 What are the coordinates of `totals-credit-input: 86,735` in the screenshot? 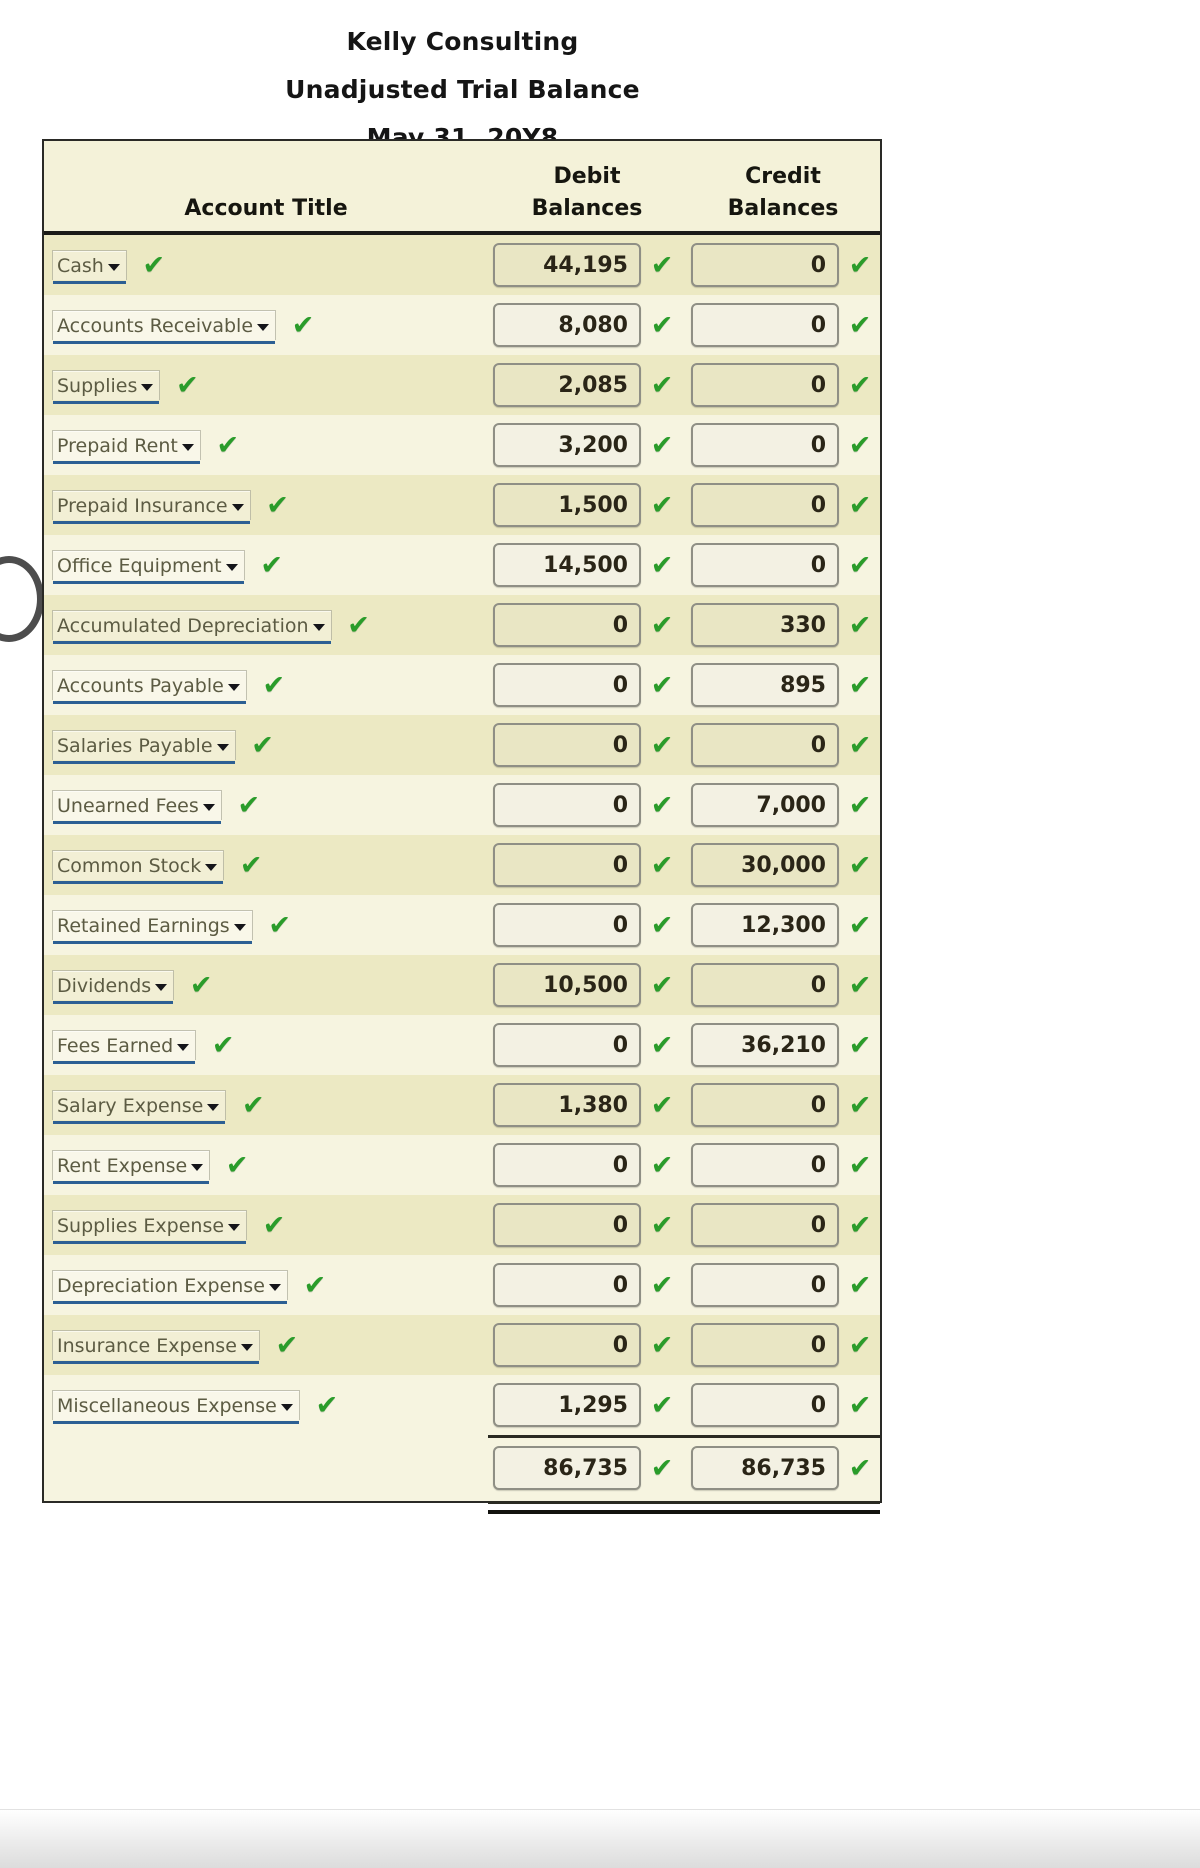 It's located at (765, 1468).